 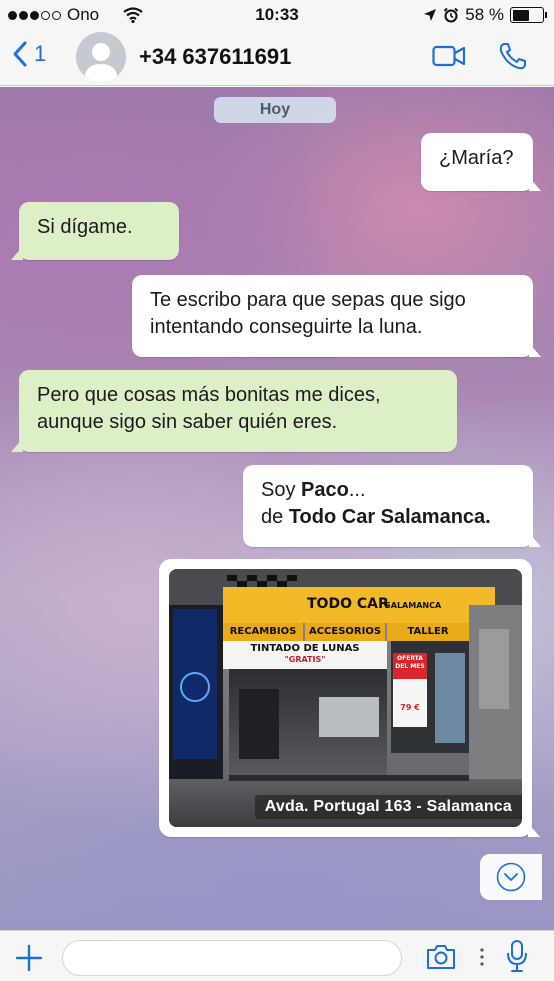 What do you see at coordinates (215, 57) in the screenshot?
I see `contact-name: +34 637611691` at bounding box center [215, 57].